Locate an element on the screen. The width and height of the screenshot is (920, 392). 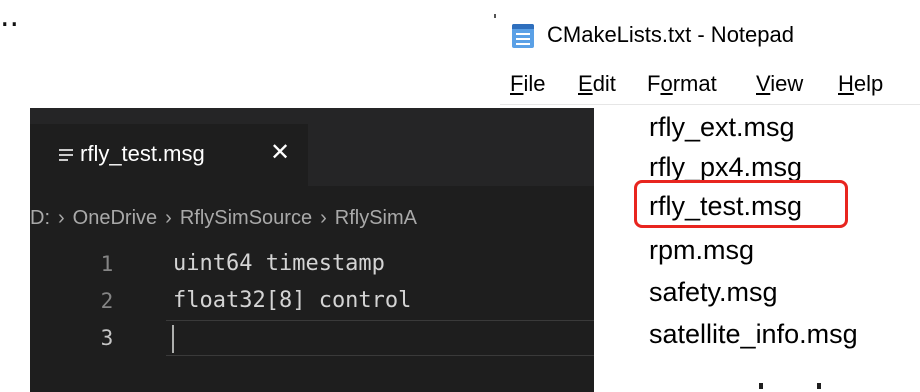
breadcrumb-rflysimsource: RflySimSource is located at coordinates (246, 218).